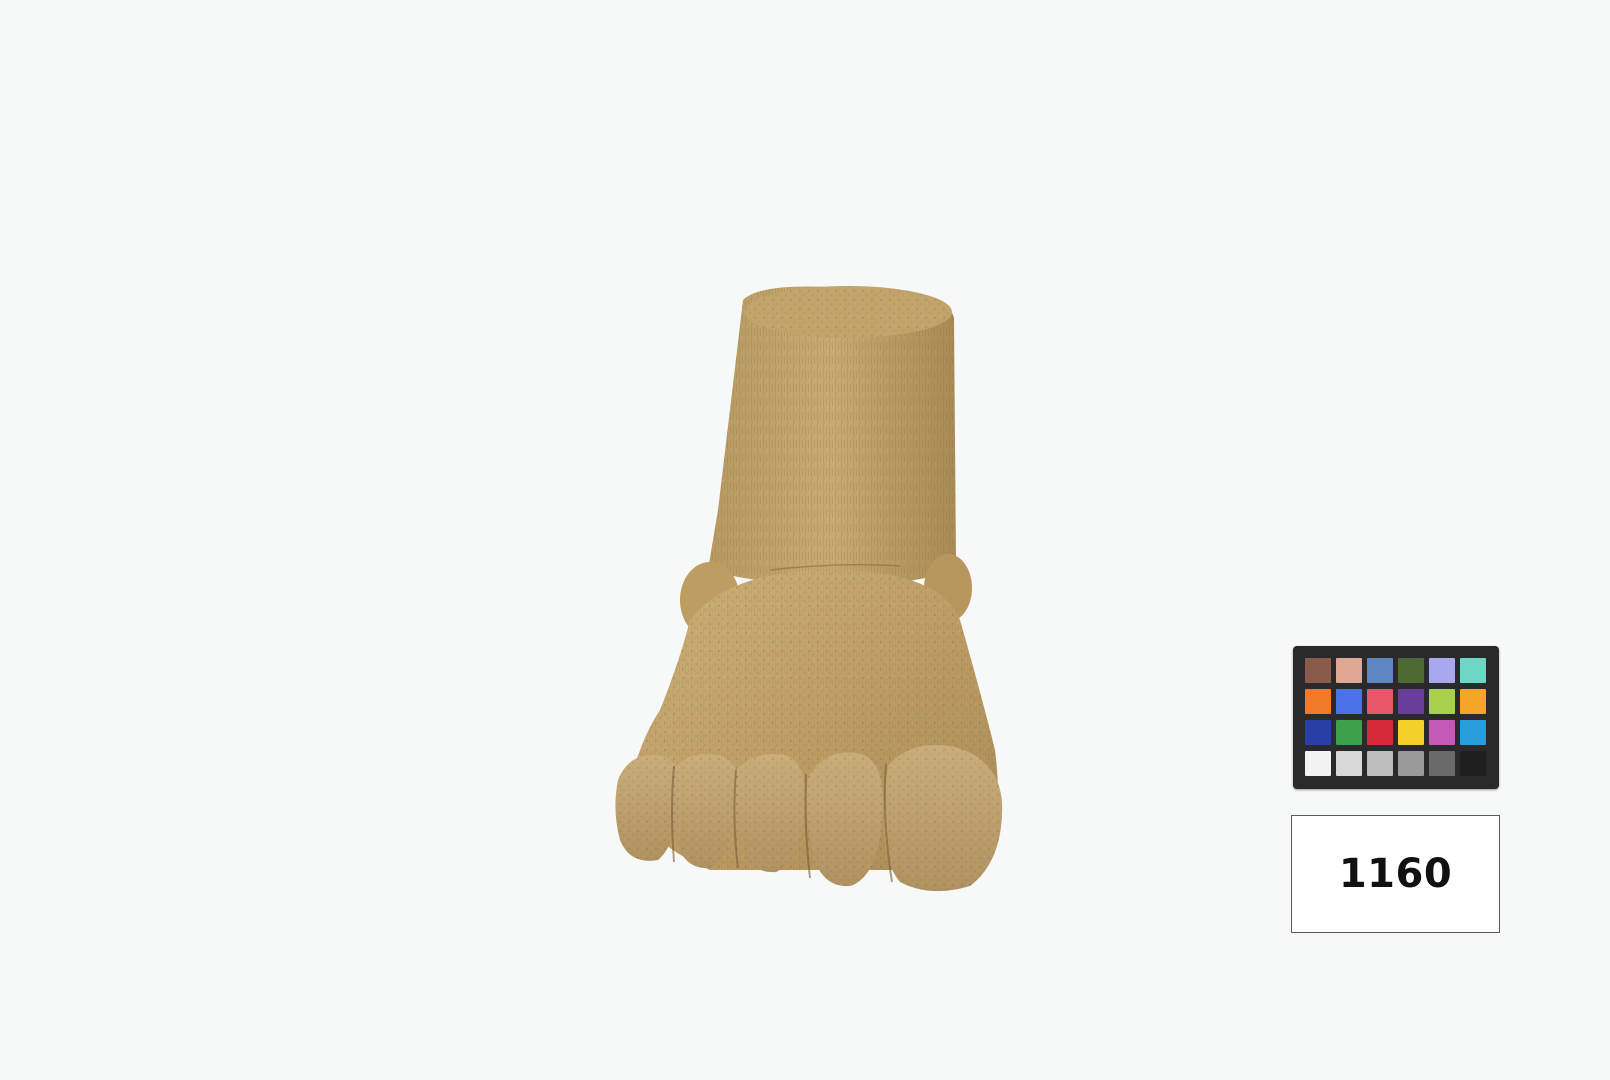 This screenshot has height=1080, width=1610. I want to click on carved-wooden-foot-icon, so click(809, 589).